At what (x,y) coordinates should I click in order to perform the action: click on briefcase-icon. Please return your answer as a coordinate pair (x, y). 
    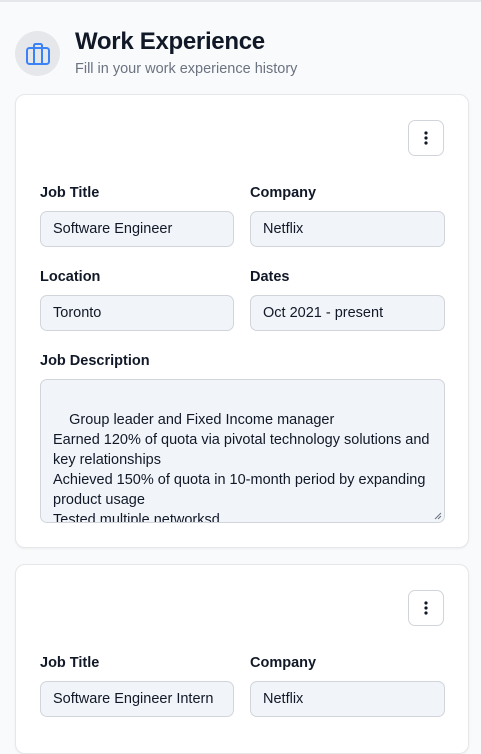
    Looking at the image, I should click on (37, 53).